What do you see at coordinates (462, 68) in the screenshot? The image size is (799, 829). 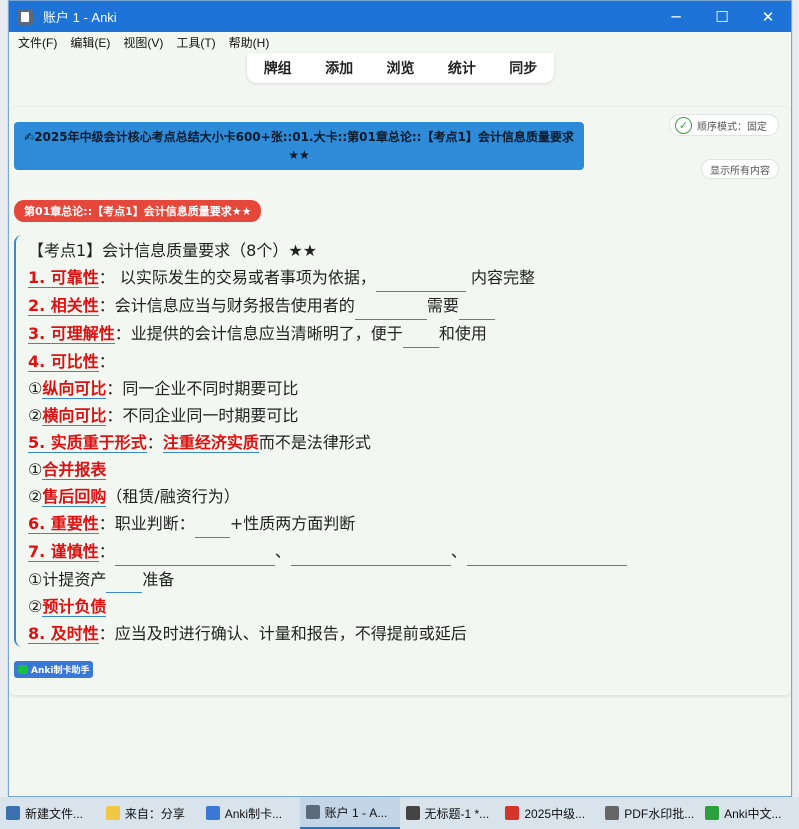 I see `toolbar-stats: 统计` at bounding box center [462, 68].